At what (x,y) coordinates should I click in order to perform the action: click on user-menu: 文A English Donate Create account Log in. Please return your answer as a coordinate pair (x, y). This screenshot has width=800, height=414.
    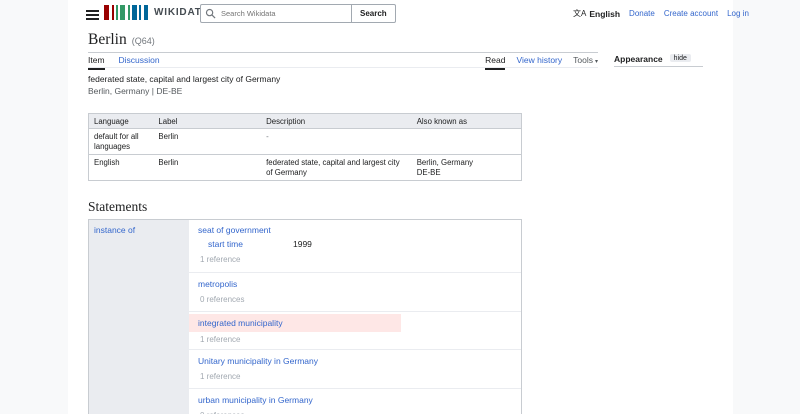
    Looking at the image, I should click on (661, 13).